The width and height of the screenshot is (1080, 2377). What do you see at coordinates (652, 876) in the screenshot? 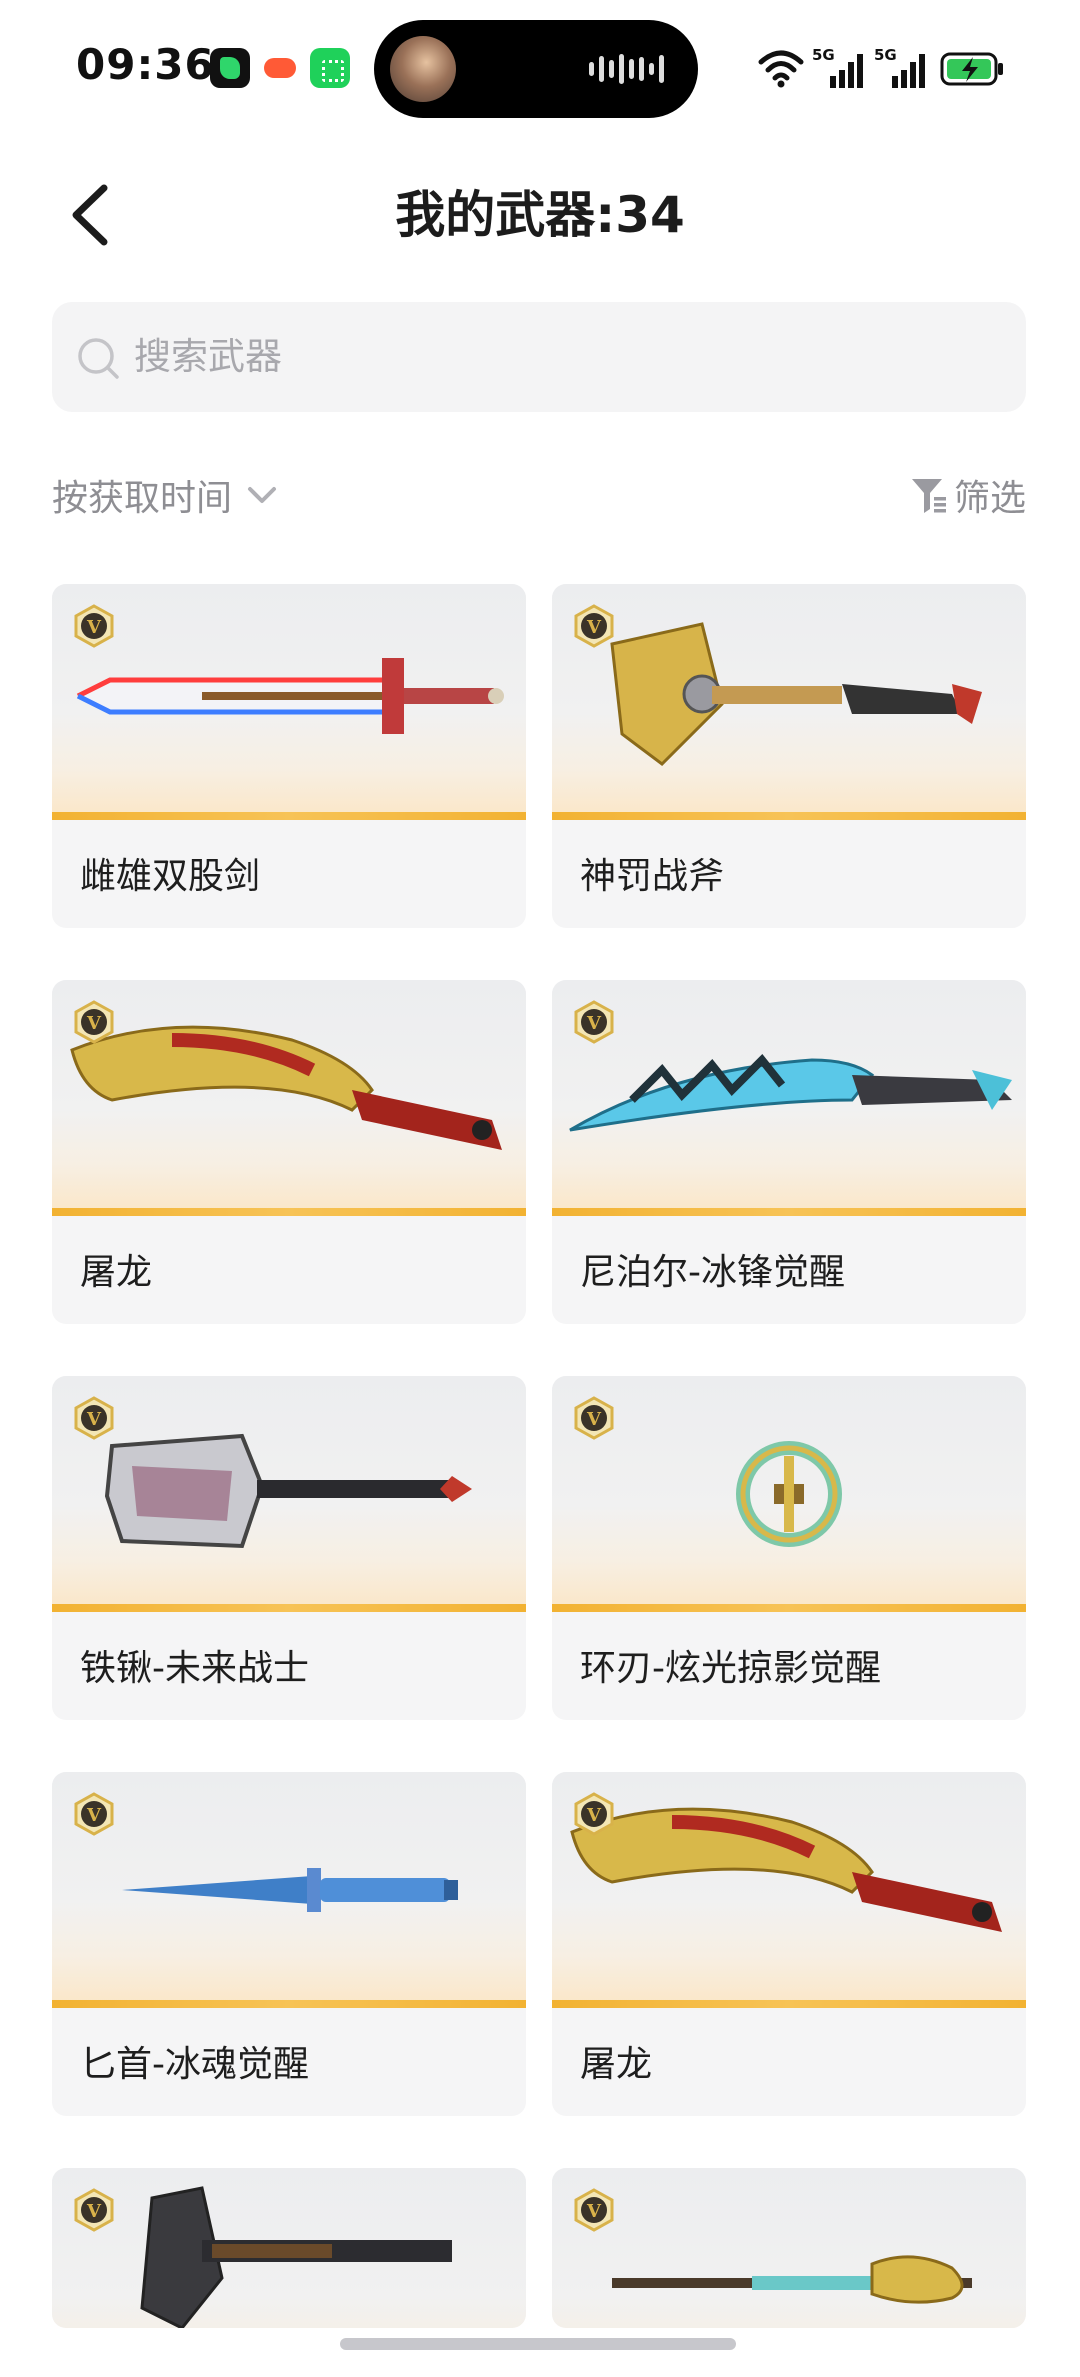
I see `weapon-name: 神罚战斧` at bounding box center [652, 876].